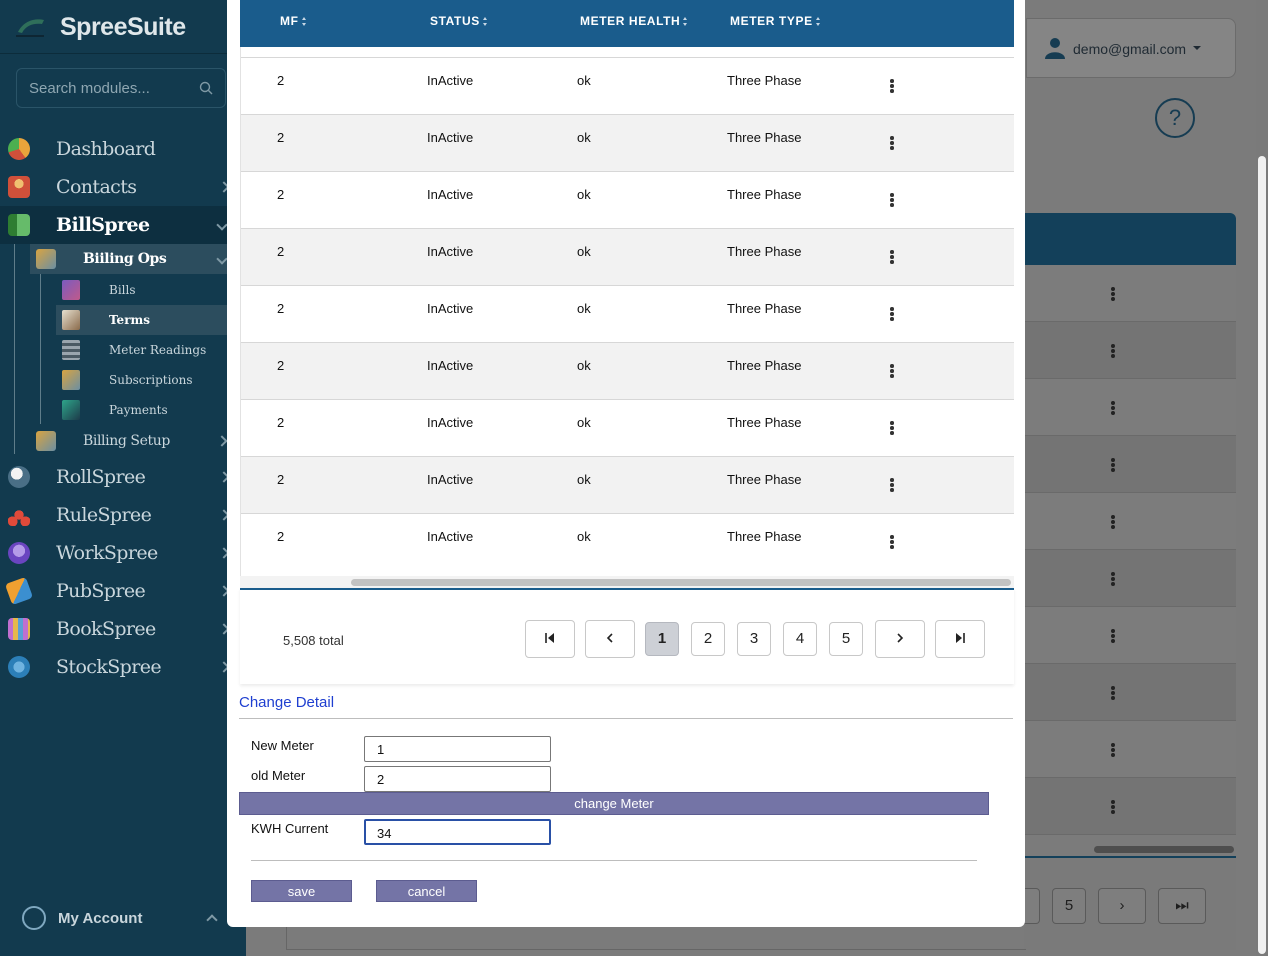 This screenshot has height=956, width=1268. I want to click on sidebar-item-stockspree: StockSpree, so click(123, 667).